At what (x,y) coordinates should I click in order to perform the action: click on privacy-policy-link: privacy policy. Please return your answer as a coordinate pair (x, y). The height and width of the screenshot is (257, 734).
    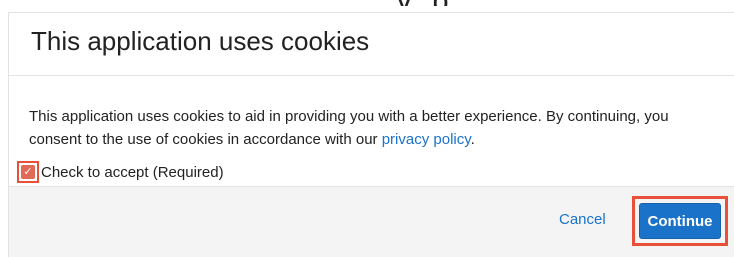
    Looking at the image, I should click on (426, 139).